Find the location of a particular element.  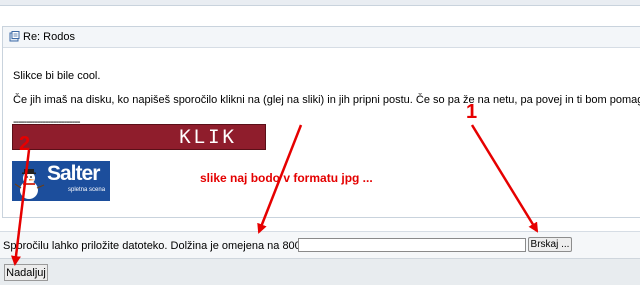

salter-logo: Salter spletna scena is located at coordinates (61, 181).